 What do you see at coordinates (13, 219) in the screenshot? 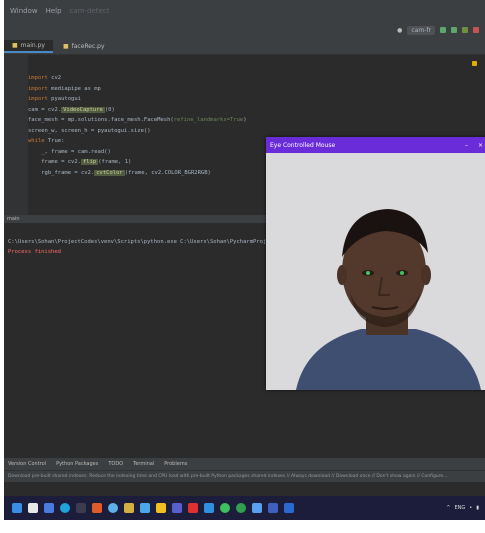
I see `run-panel-label: main` at bounding box center [13, 219].